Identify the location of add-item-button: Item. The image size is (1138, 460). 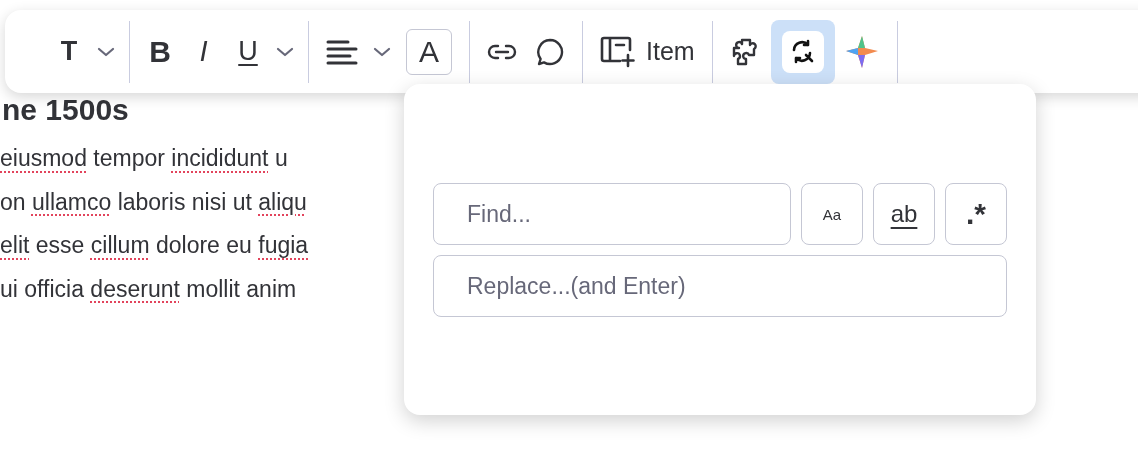
(647, 51).